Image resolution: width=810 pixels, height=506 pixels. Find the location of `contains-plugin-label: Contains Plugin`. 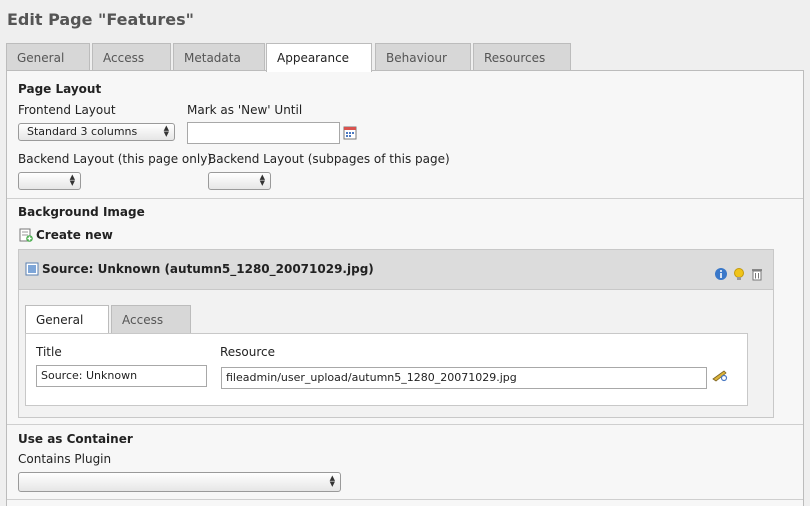

contains-plugin-label: Contains Plugin is located at coordinates (65, 459).